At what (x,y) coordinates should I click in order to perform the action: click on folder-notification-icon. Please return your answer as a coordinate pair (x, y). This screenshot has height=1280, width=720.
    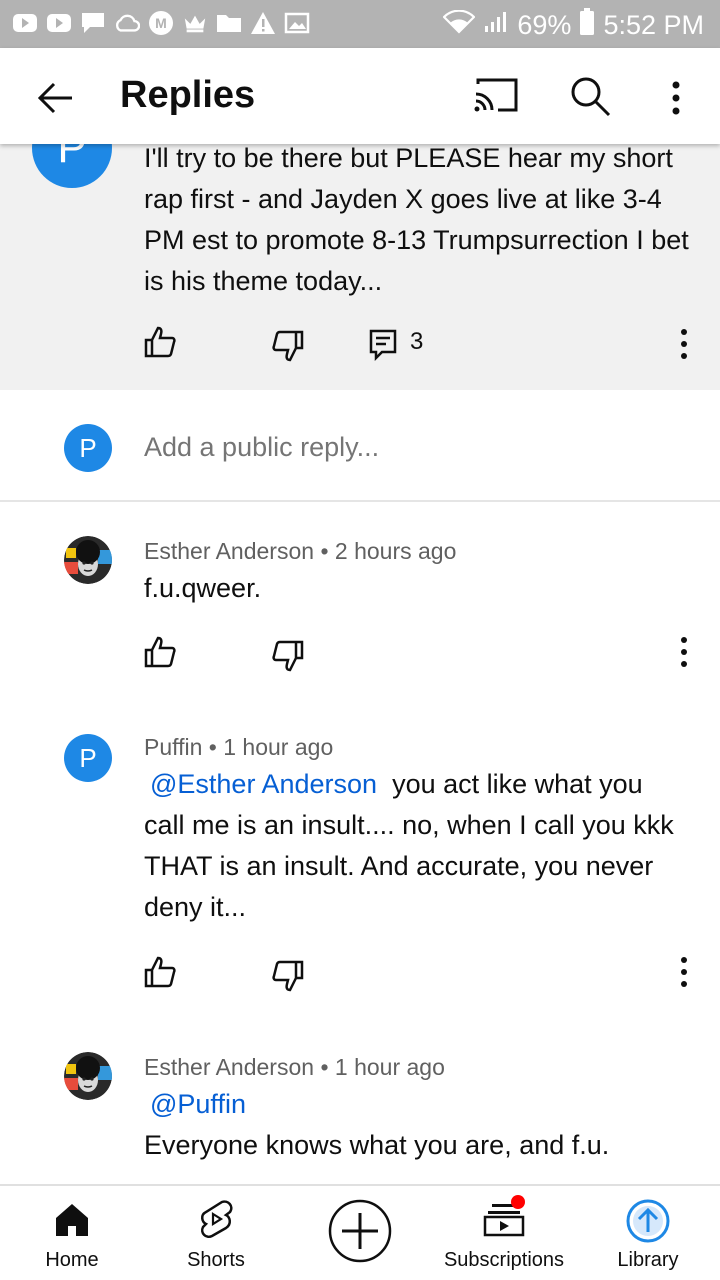
    Looking at the image, I should click on (229, 23).